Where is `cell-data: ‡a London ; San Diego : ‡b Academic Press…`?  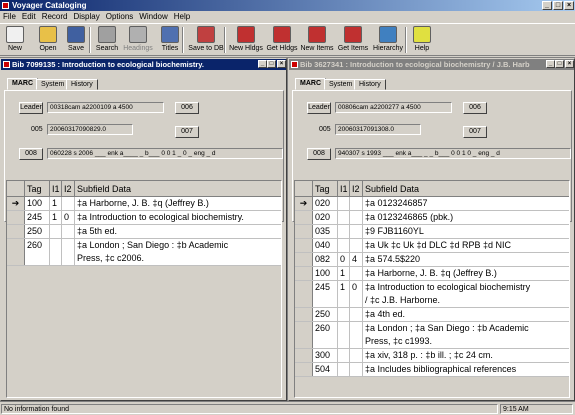
cell-data: ‡a London ; San Diego : ‡b Academic Press… is located at coordinates (178, 252).